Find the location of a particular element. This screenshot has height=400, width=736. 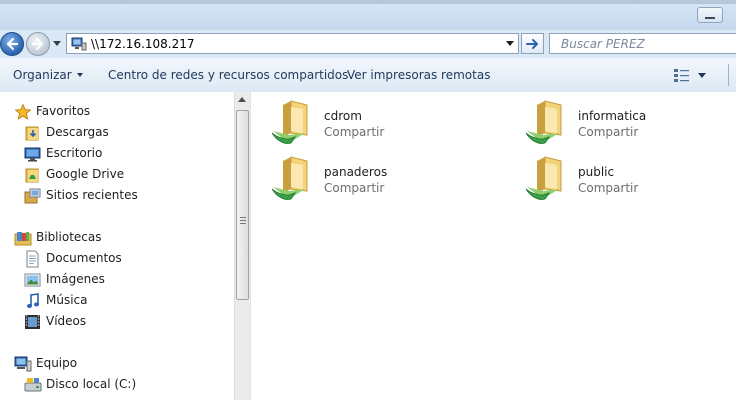

share-name: panaderos is located at coordinates (356, 172).